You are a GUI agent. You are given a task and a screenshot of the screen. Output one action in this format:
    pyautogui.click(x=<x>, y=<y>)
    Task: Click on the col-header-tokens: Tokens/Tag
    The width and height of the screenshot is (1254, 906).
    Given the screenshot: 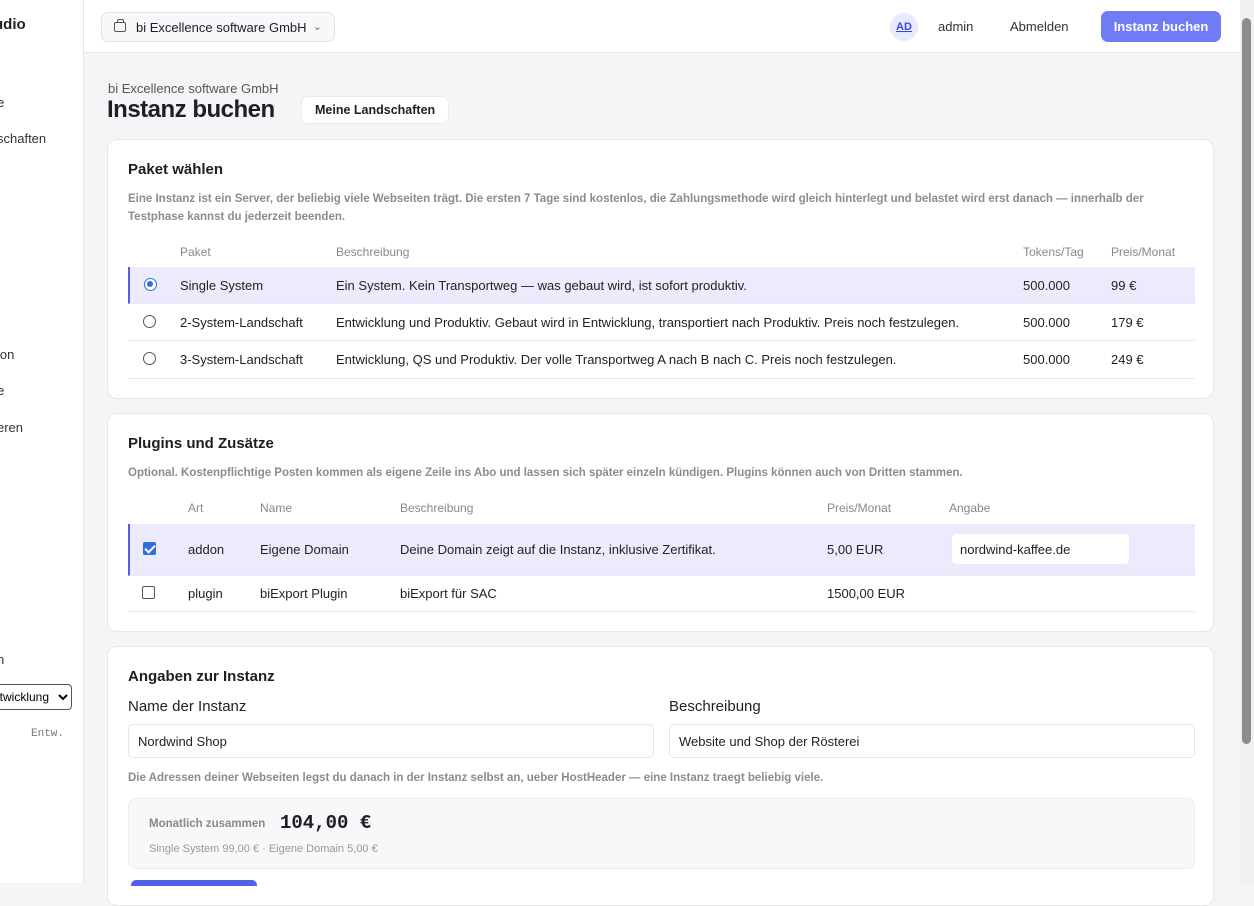 What is the action you would take?
    pyautogui.click(x=1053, y=252)
    